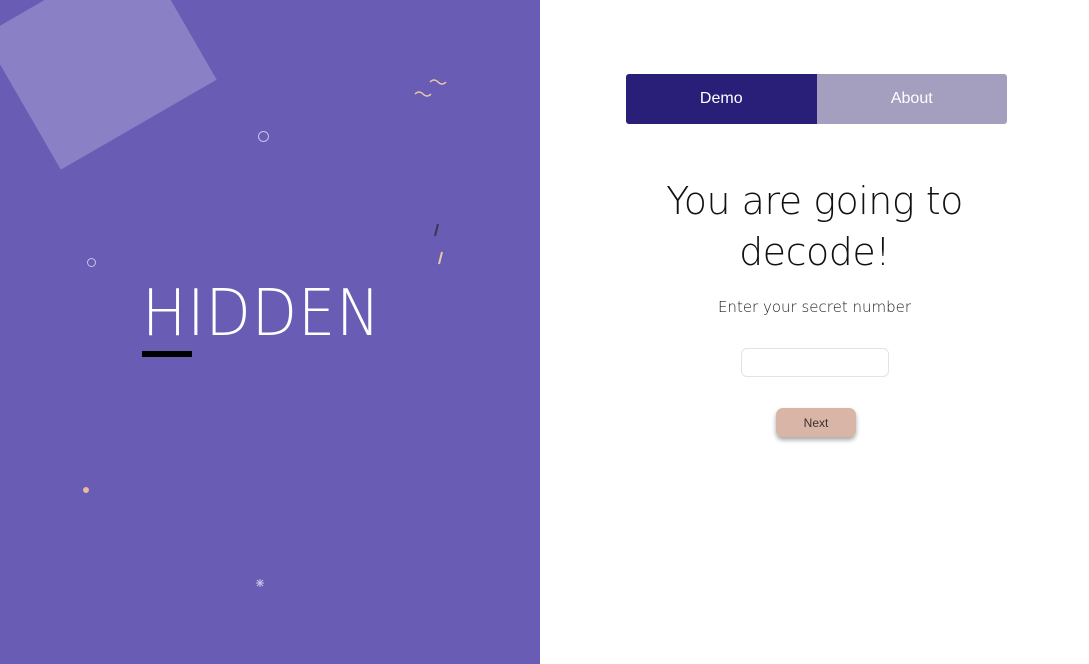 The height and width of the screenshot is (664, 1089). Describe the element at coordinates (86, 490) in the screenshot. I see `dot-icon` at that location.